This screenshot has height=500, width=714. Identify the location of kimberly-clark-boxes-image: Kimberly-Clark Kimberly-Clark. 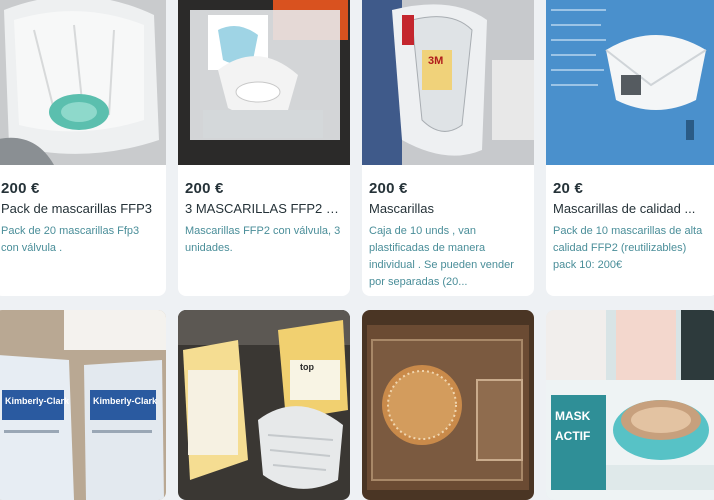
(83, 405).